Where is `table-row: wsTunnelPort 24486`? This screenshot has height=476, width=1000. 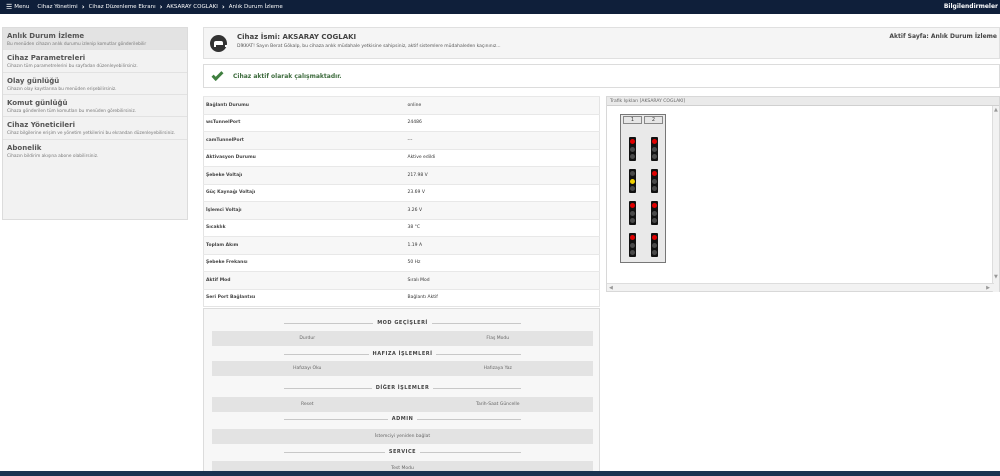 table-row: wsTunnelPort 24486 is located at coordinates (401, 122).